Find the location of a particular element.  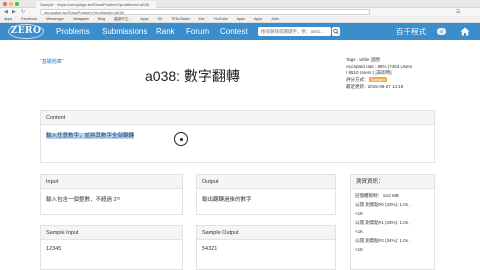

sample-output-panel: Sample Output 54321 is located at coordinates (266, 247).